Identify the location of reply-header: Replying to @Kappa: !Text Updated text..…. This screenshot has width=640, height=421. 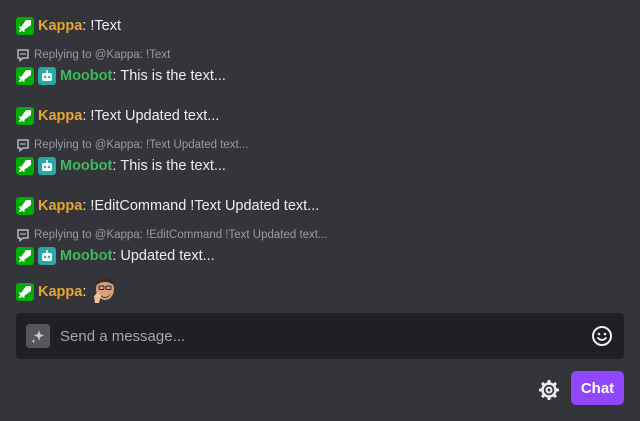
(320, 145).